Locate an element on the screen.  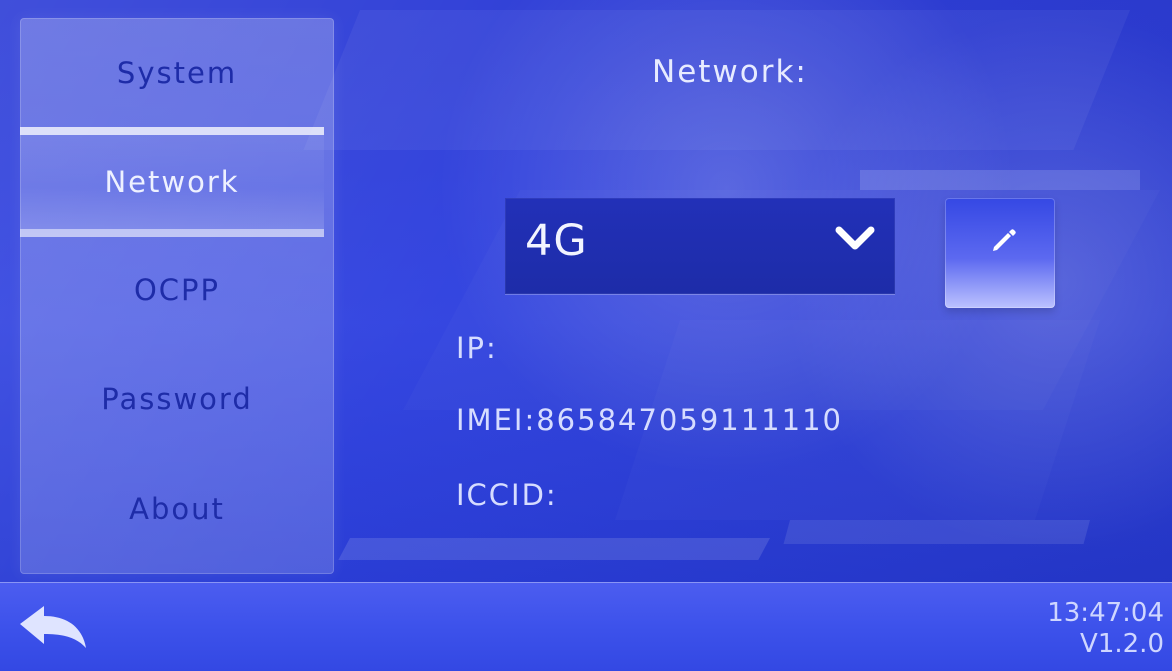
page-title: Network: is located at coordinates (730, 72).